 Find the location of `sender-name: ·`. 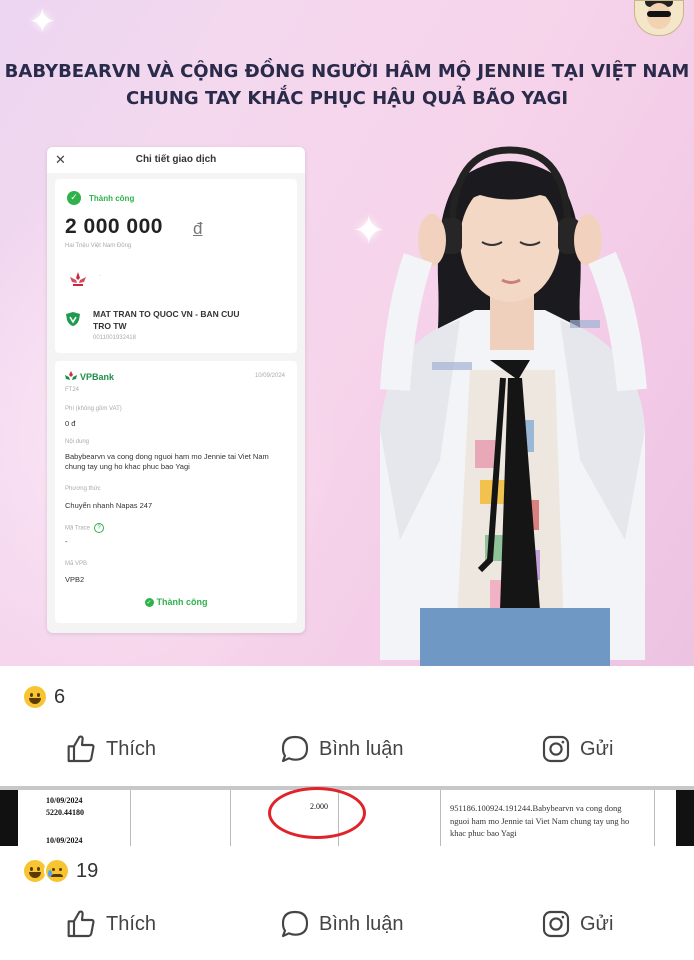

sender-name: · is located at coordinates (100, 276).